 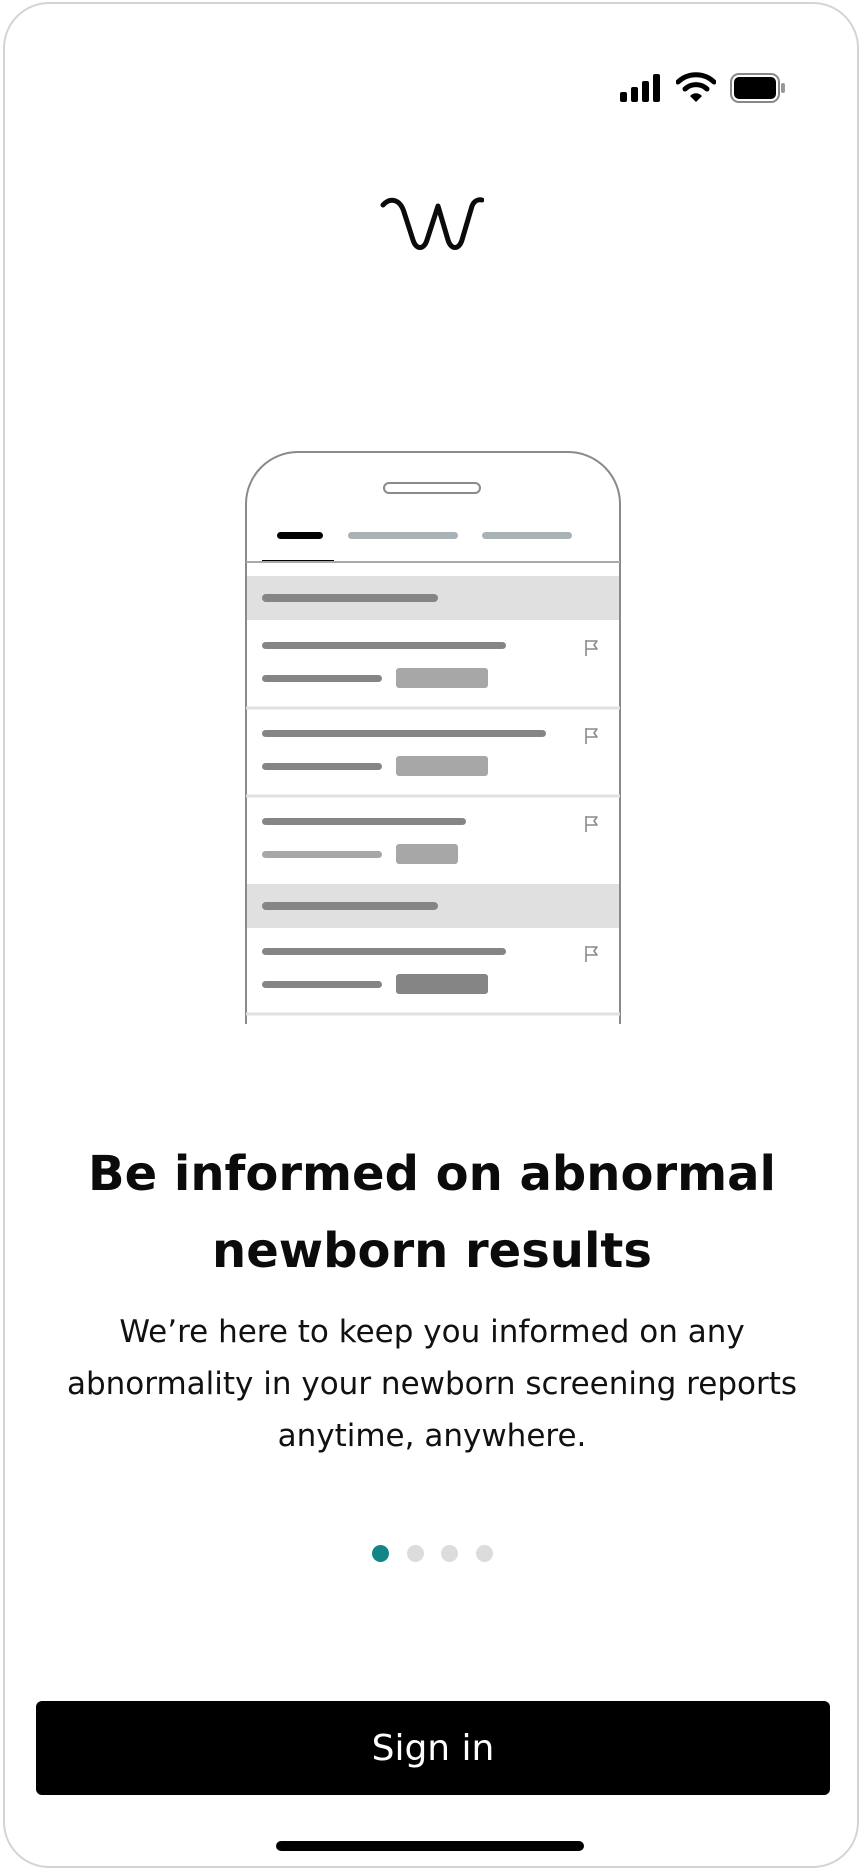 I want to click on sign-in-button: Sign in, so click(x=433, y=1748).